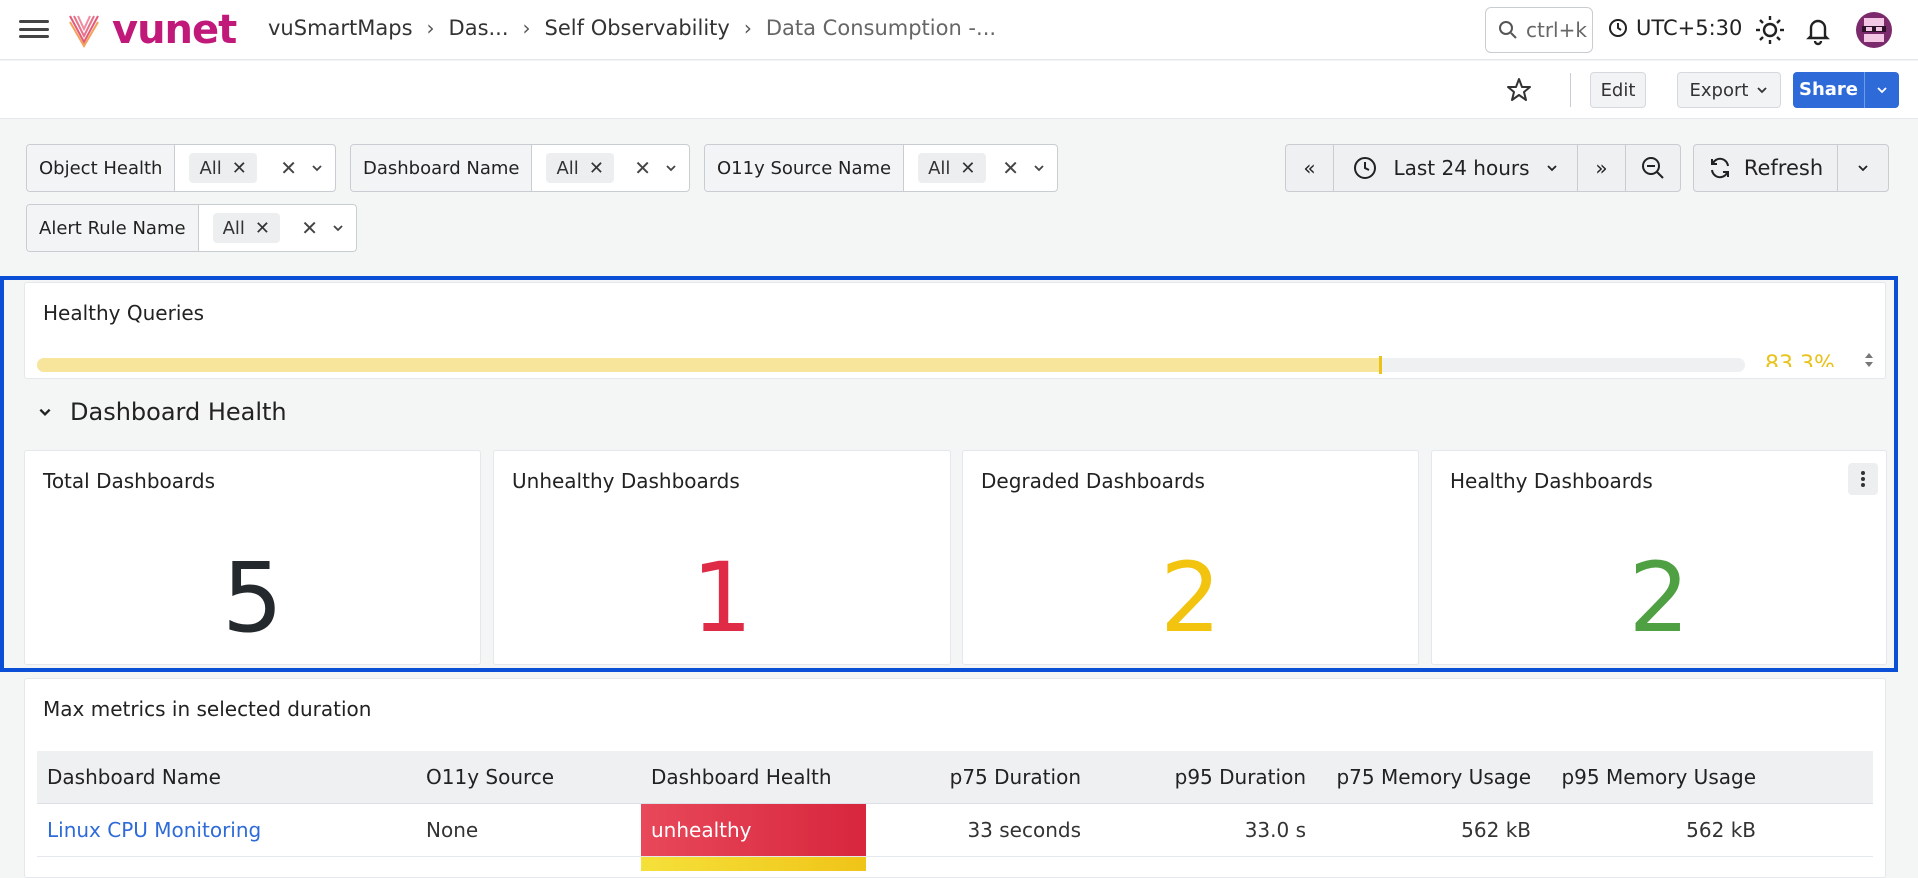 Image resolution: width=1918 pixels, height=878 pixels. What do you see at coordinates (1428, 777) in the screenshot?
I see `column-header-p75-memory: p75 Memory Usage` at bounding box center [1428, 777].